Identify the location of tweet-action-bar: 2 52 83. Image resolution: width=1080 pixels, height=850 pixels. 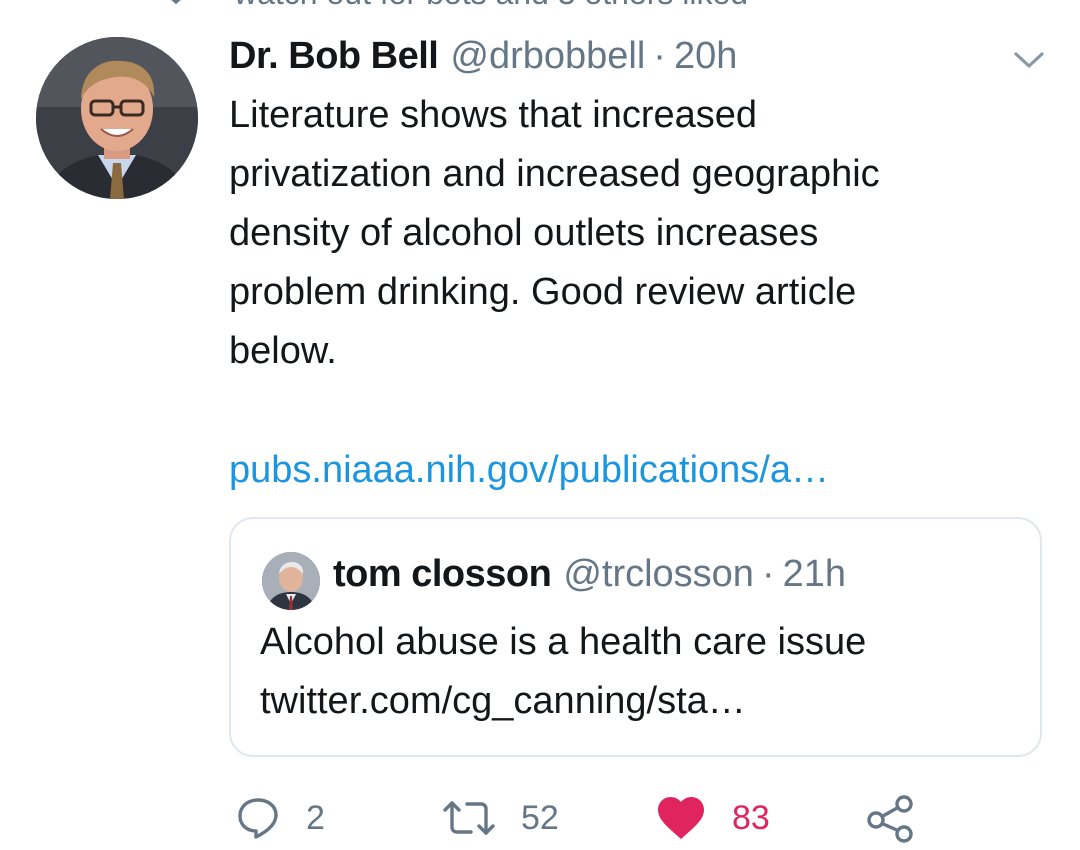
(540, 820).